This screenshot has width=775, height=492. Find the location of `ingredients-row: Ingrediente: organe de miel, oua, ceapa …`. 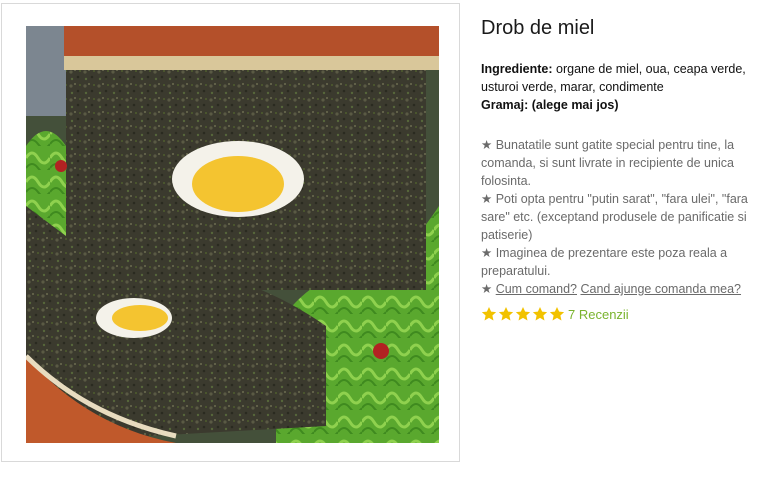

ingredients-row: Ingrediente: organe de miel, oua, ceapa … is located at coordinates (623, 78).